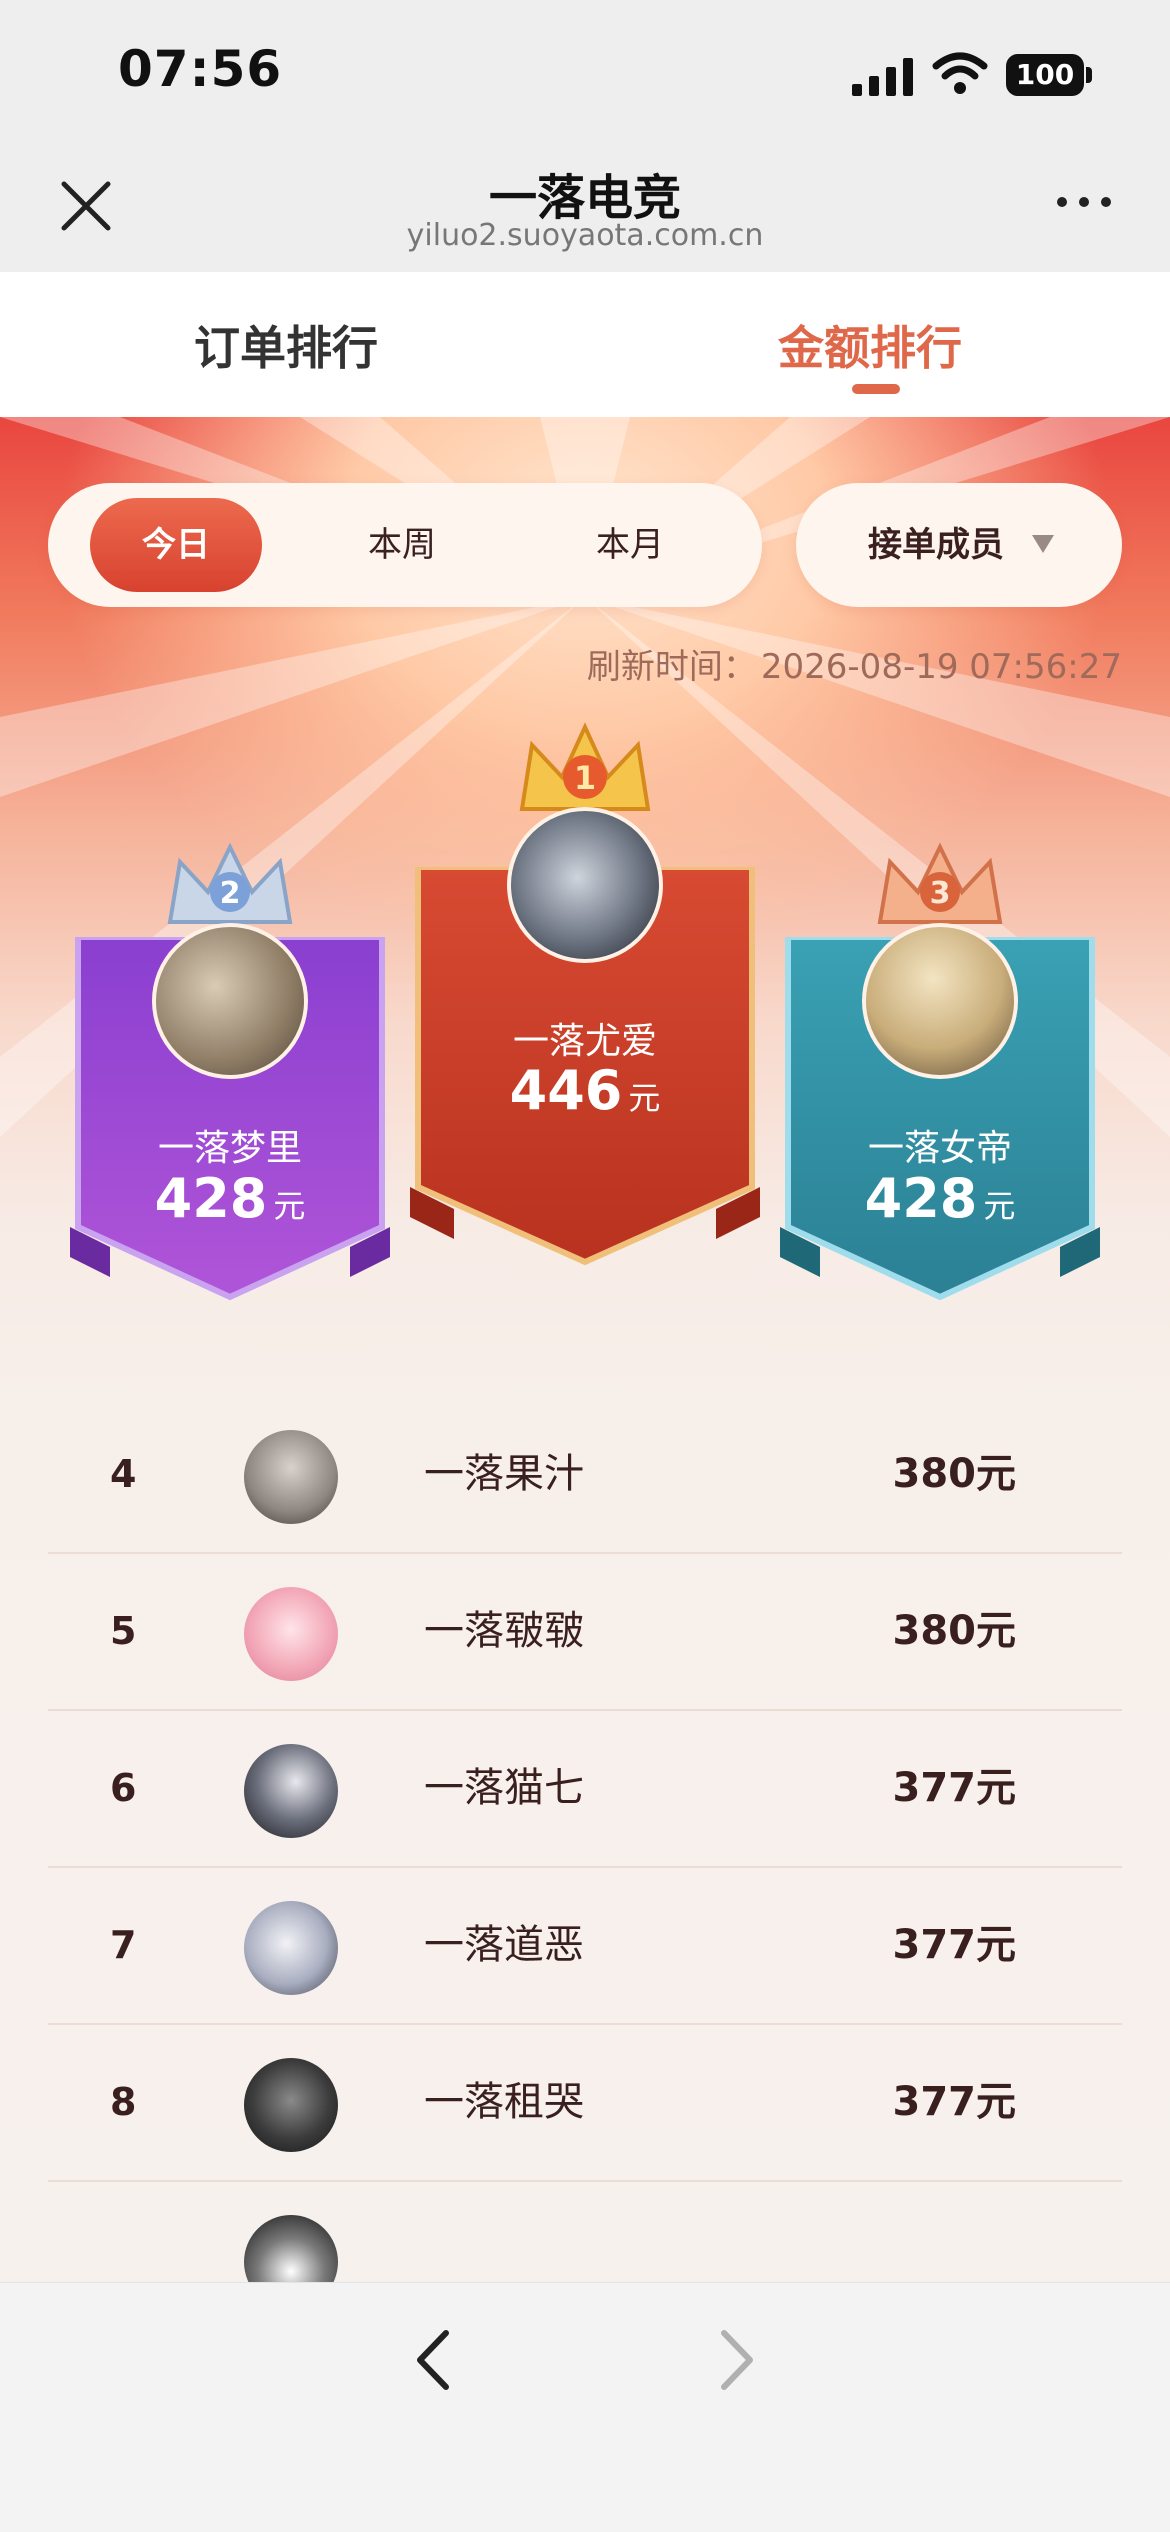 The width and height of the screenshot is (1170, 2532). Describe the element at coordinates (585, 235) in the screenshot. I see `page-url: yiluo2.suoyaota.com.cn` at that location.